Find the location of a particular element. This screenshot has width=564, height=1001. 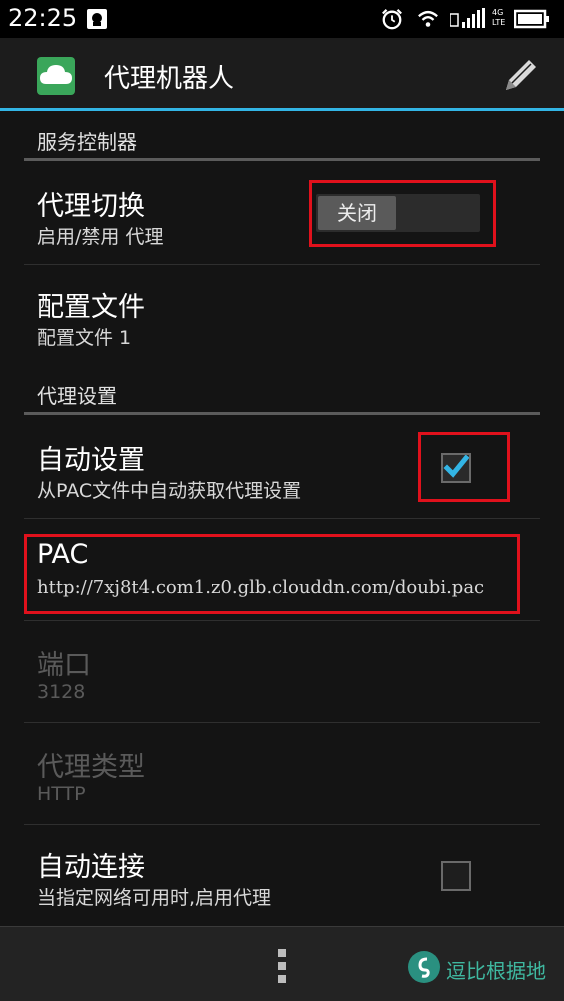

cloud-icon is located at coordinates (56, 74).